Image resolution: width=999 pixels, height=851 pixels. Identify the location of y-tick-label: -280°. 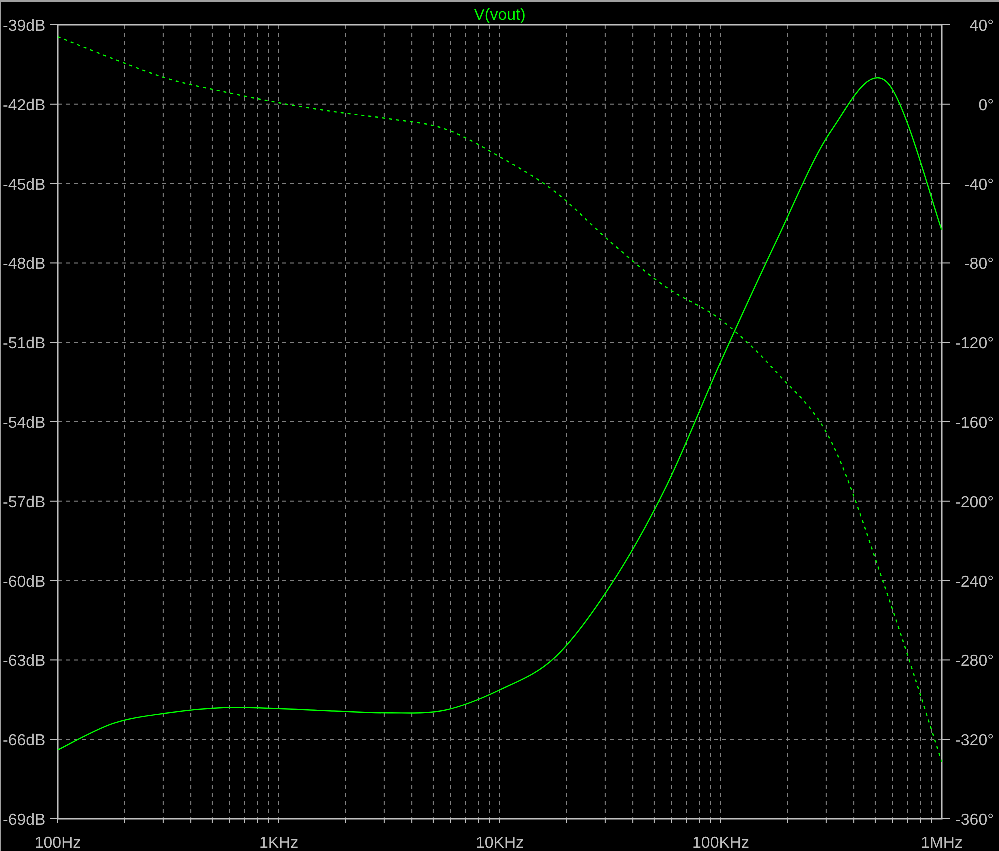
(975, 661).